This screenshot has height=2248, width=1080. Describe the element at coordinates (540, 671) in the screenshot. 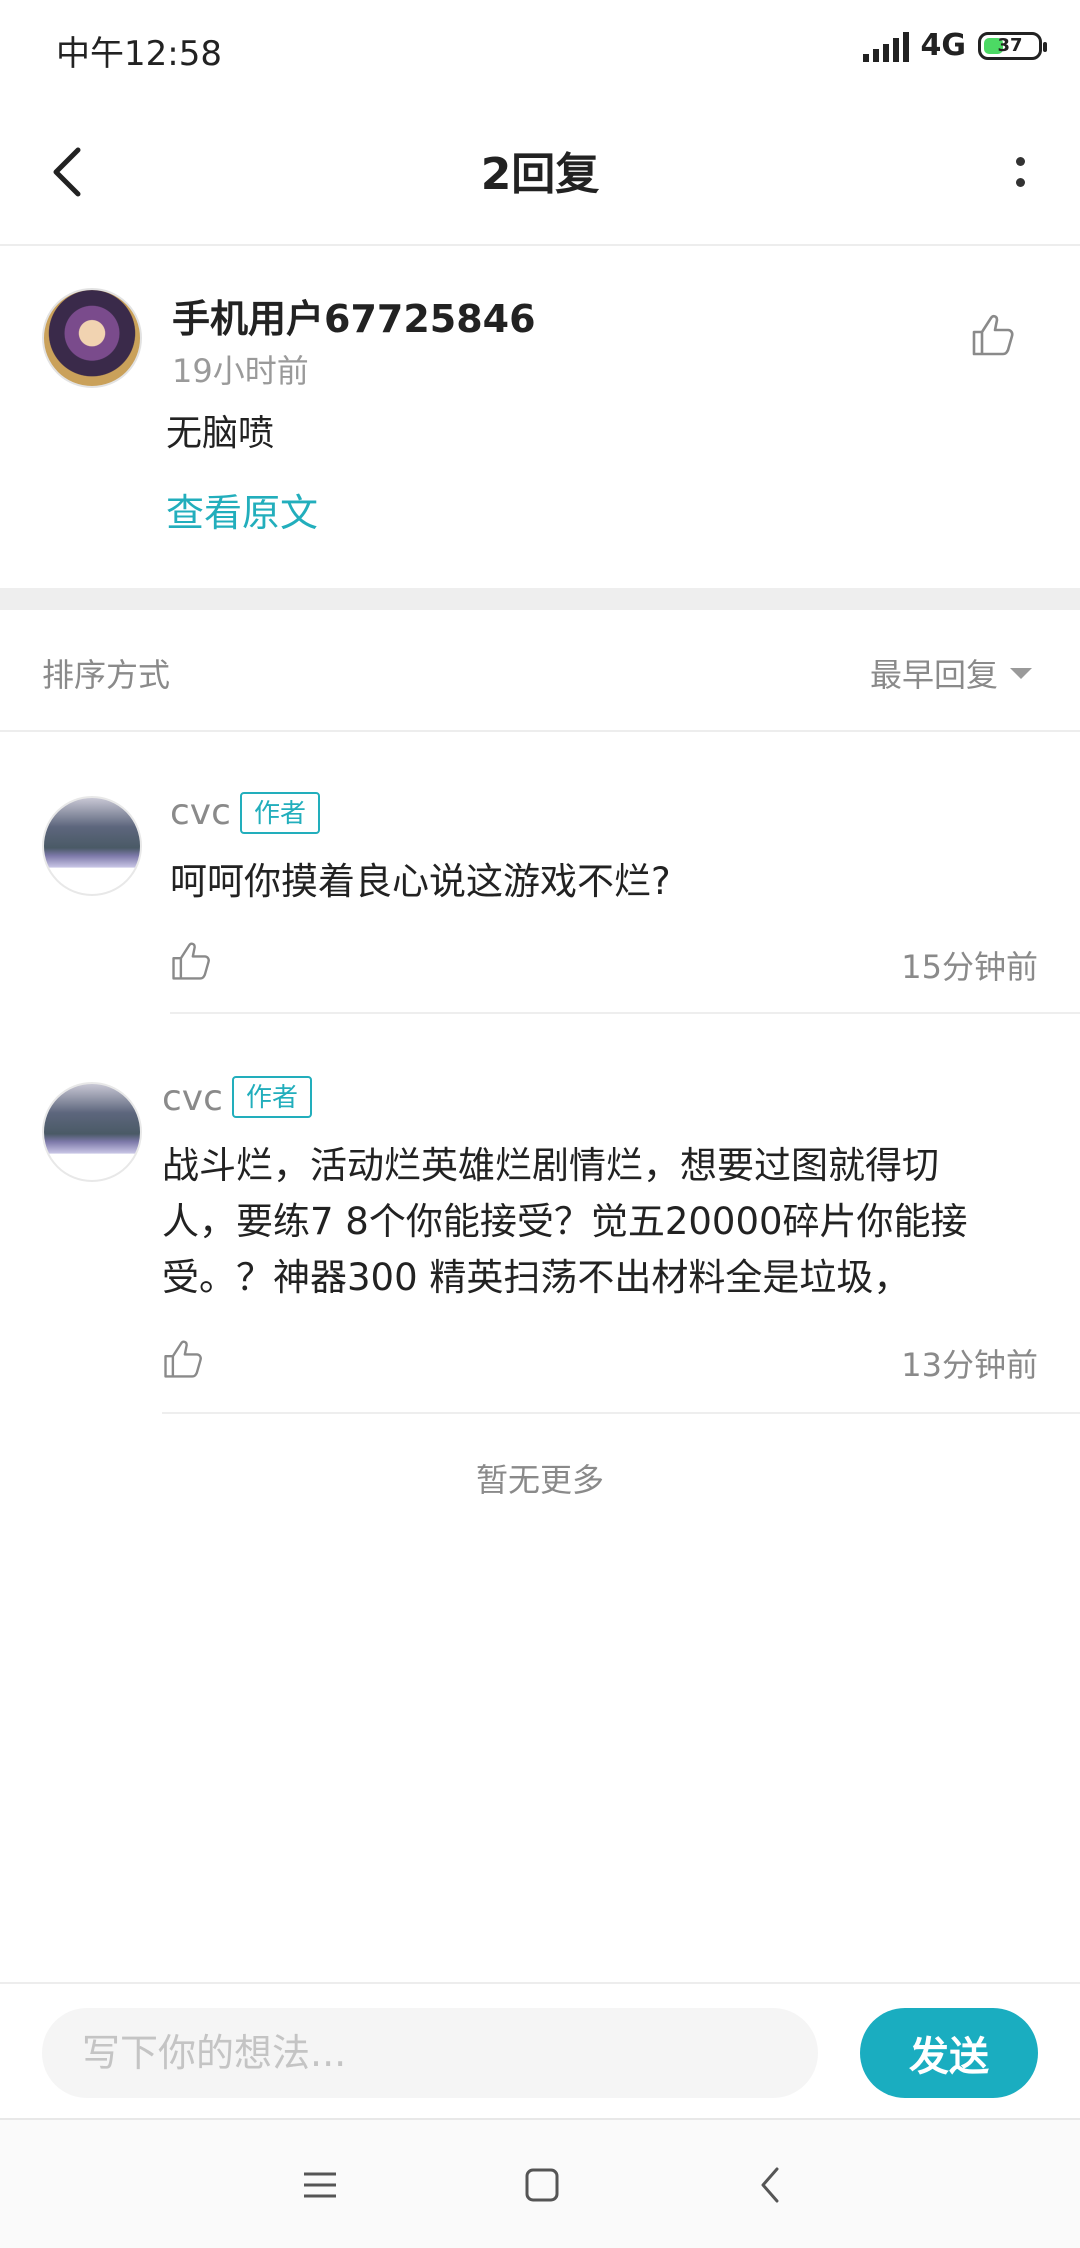

I see `sort-row: 排序方式 最早回复` at that location.